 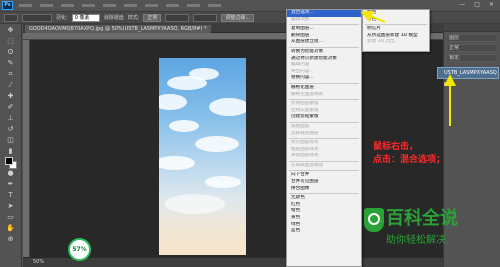 I want to click on menu-item: 从所选图层新建 3D 模型, so click(x=396, y=36).